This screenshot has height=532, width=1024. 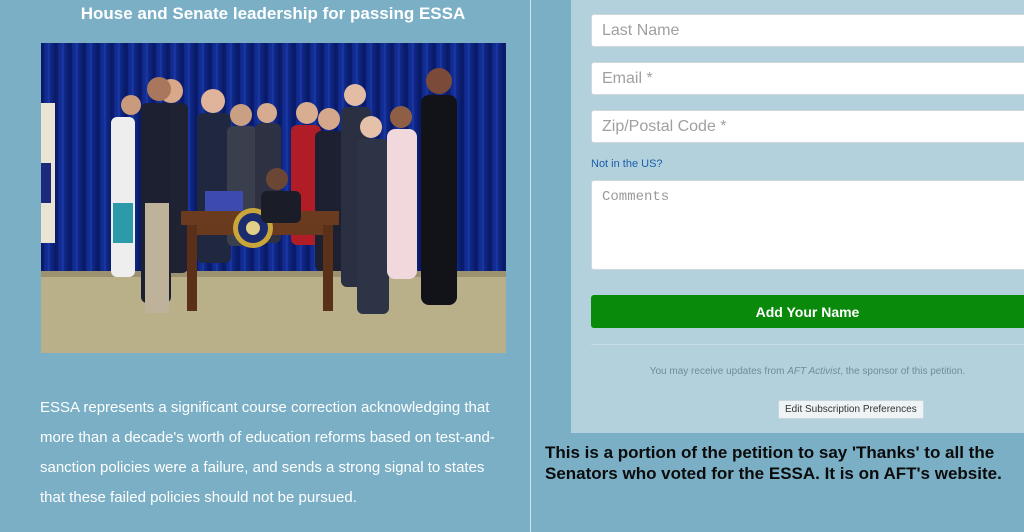 What do you see at coordinates (814, 371) in the screenshot?
I see `sponsor-name: AFT Activist` at bounding box center [814, 371].